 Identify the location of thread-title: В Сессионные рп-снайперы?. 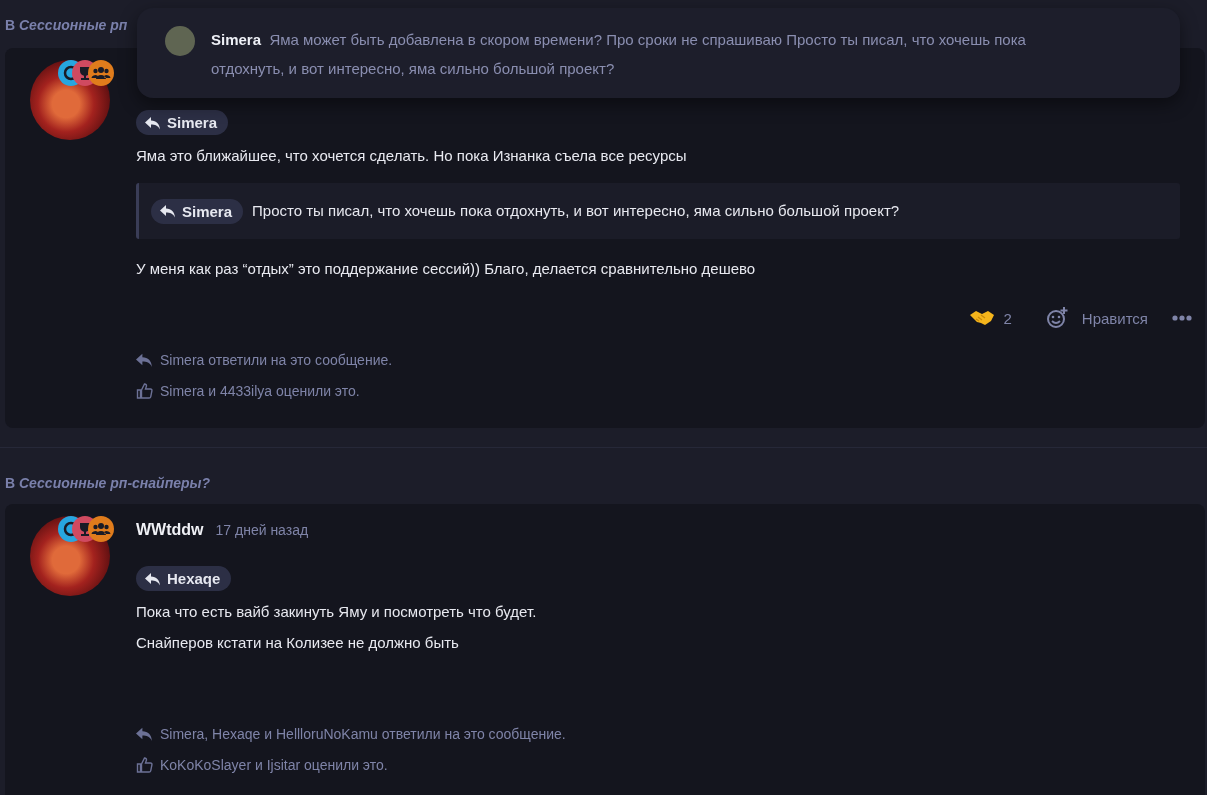
(108, 483).